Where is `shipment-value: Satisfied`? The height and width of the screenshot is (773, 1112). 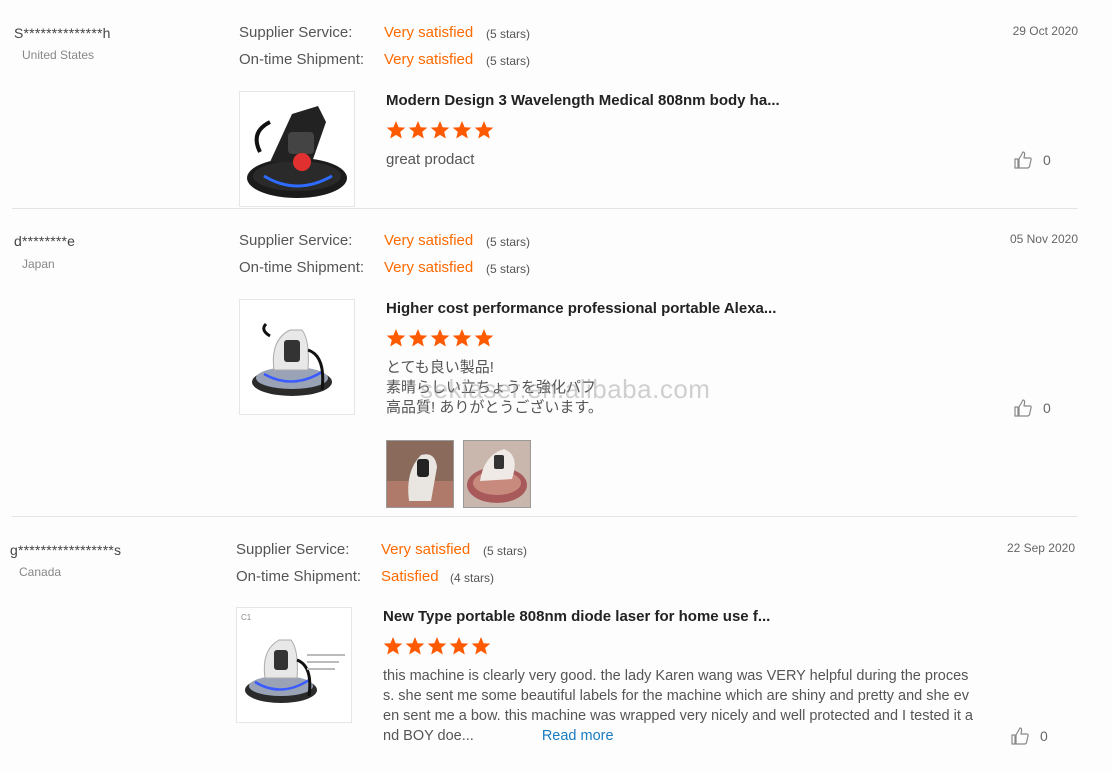 shipment-value: Satisfied is located at coordinates (410, 576).